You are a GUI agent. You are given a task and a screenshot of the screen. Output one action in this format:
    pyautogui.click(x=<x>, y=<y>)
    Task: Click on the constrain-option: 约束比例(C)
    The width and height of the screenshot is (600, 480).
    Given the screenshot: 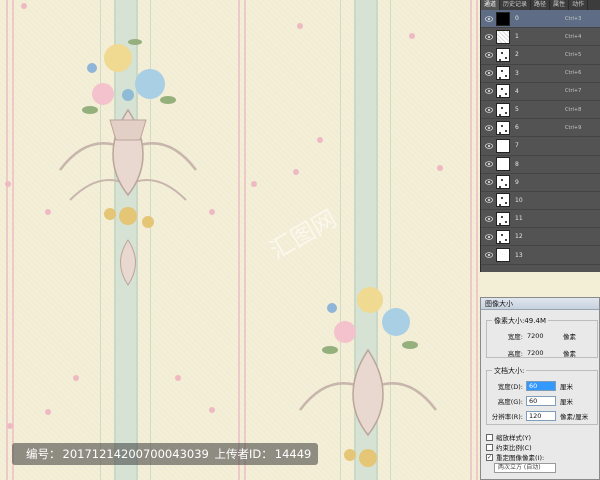 What is the action you would take?
    pyautogui.click(x=509, y=447)
    